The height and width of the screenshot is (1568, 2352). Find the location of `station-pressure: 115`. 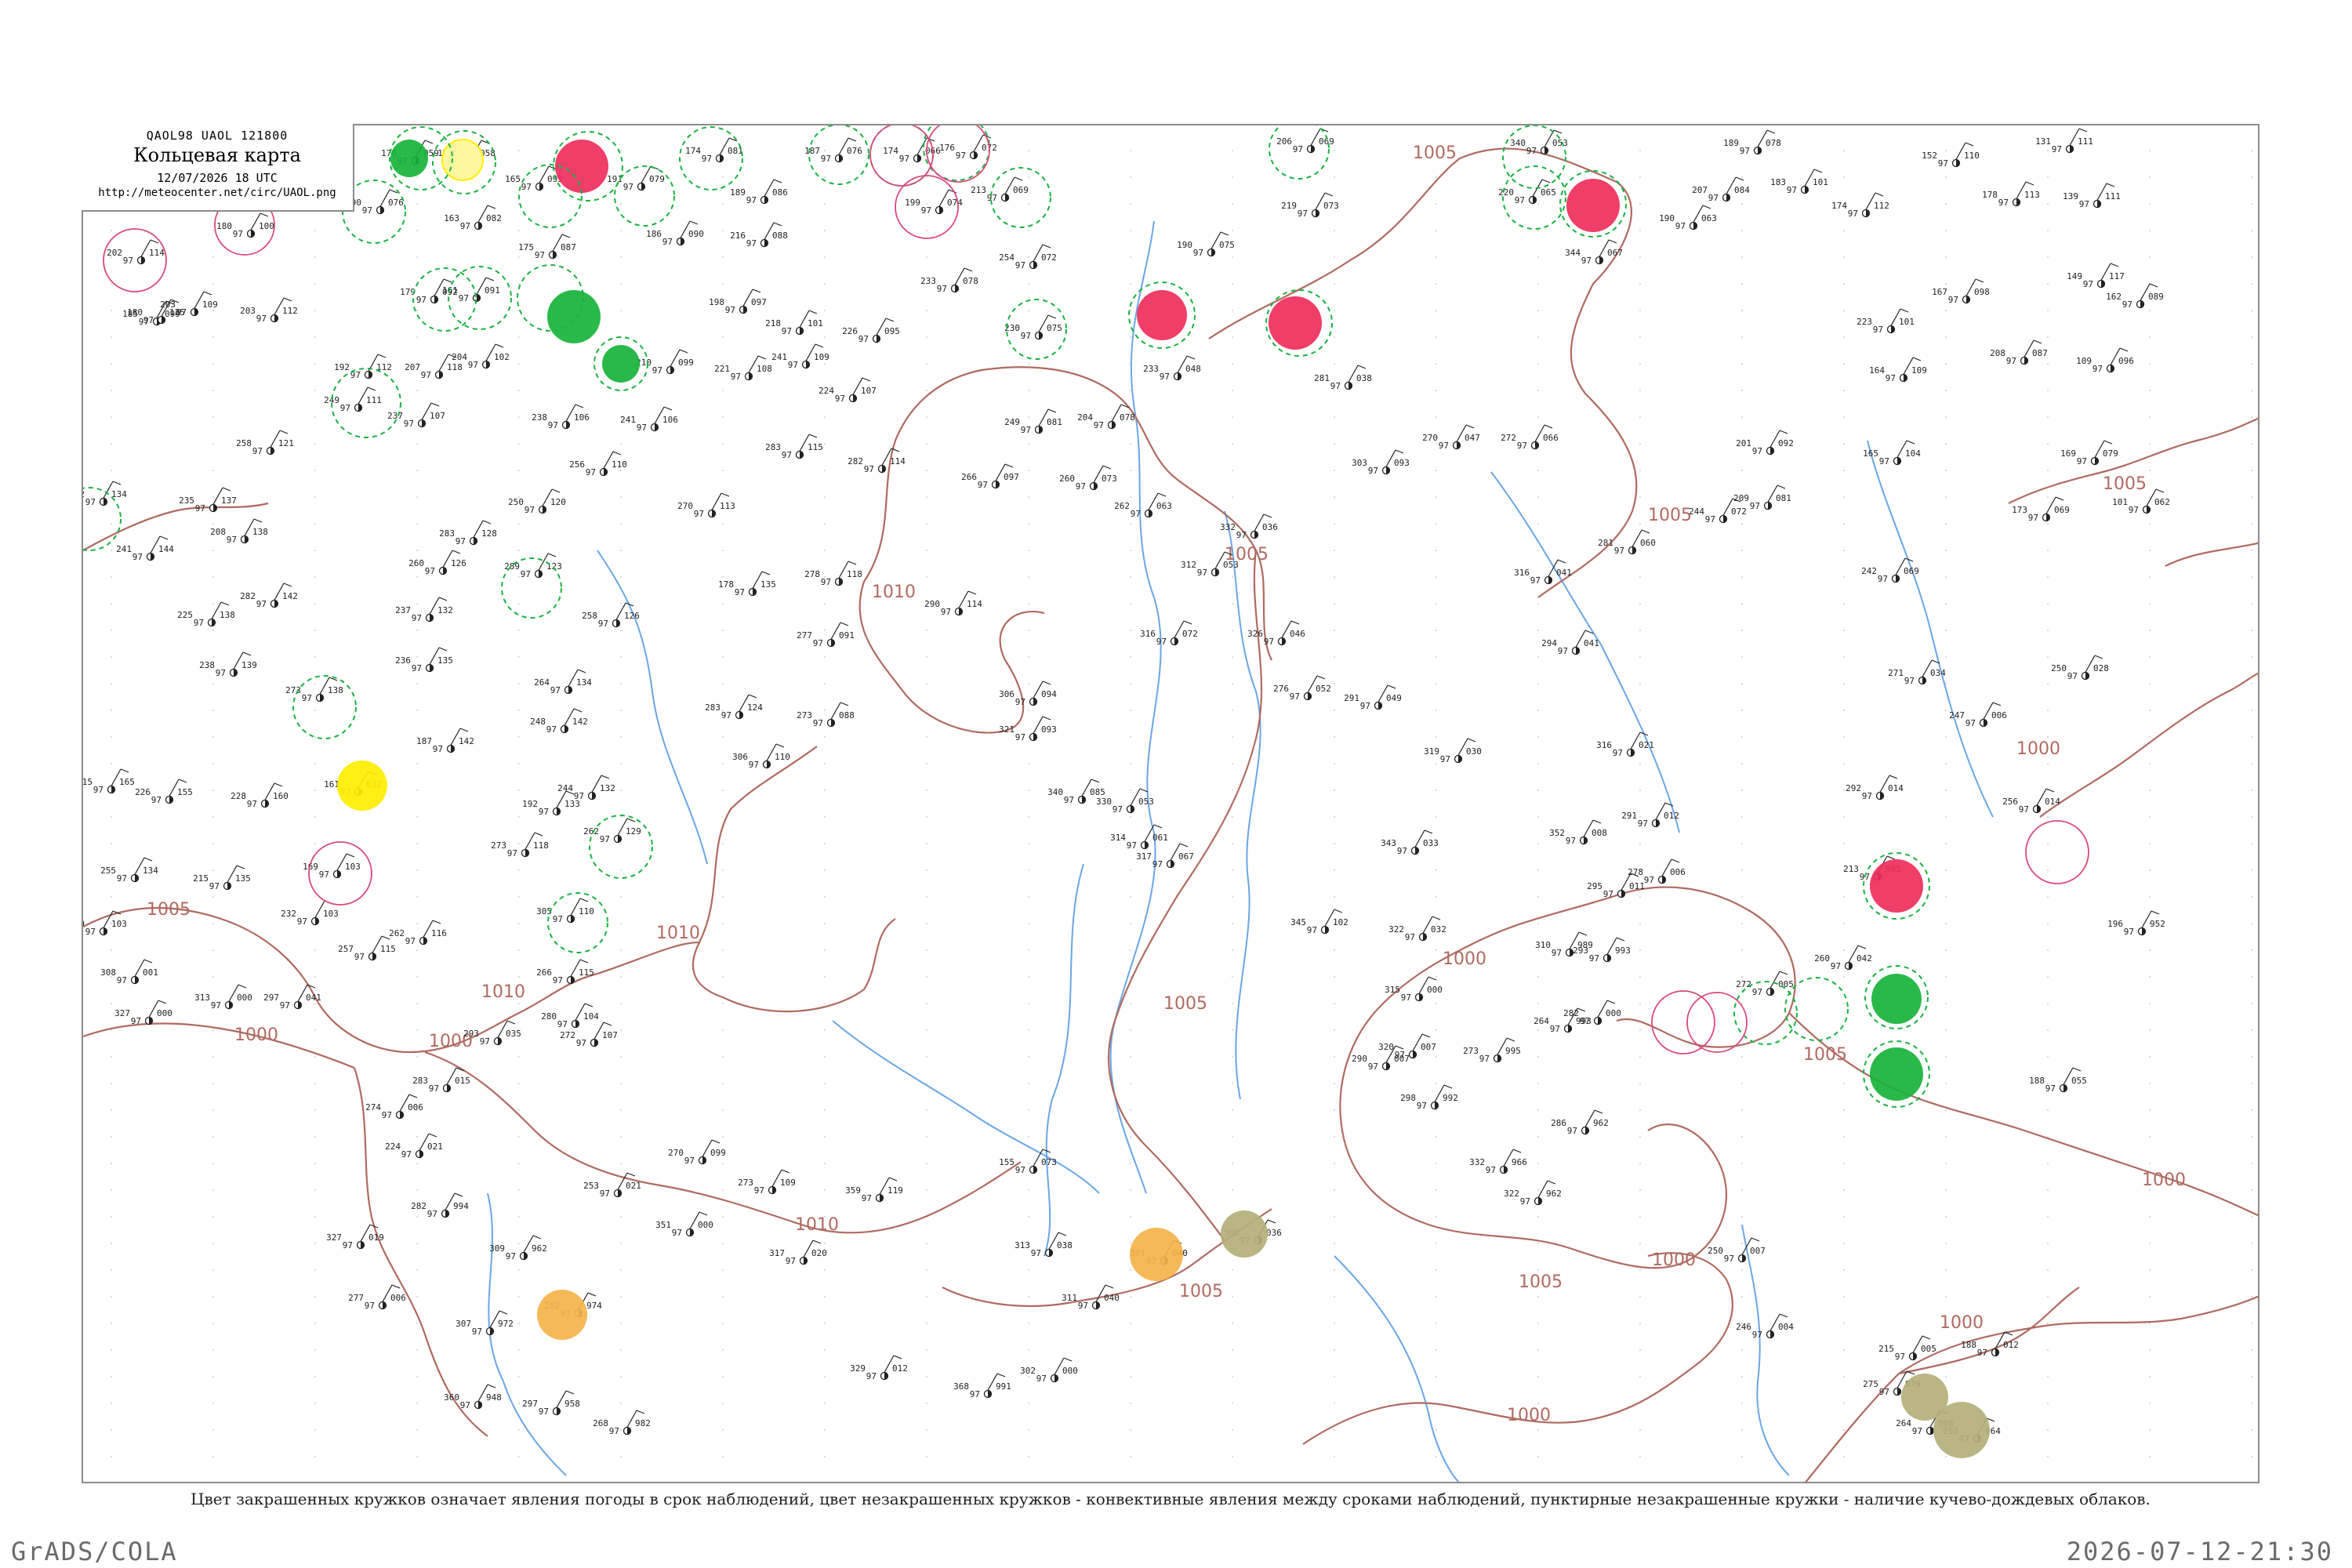

station-pressure: 115 is located at coordinates (586, 972).